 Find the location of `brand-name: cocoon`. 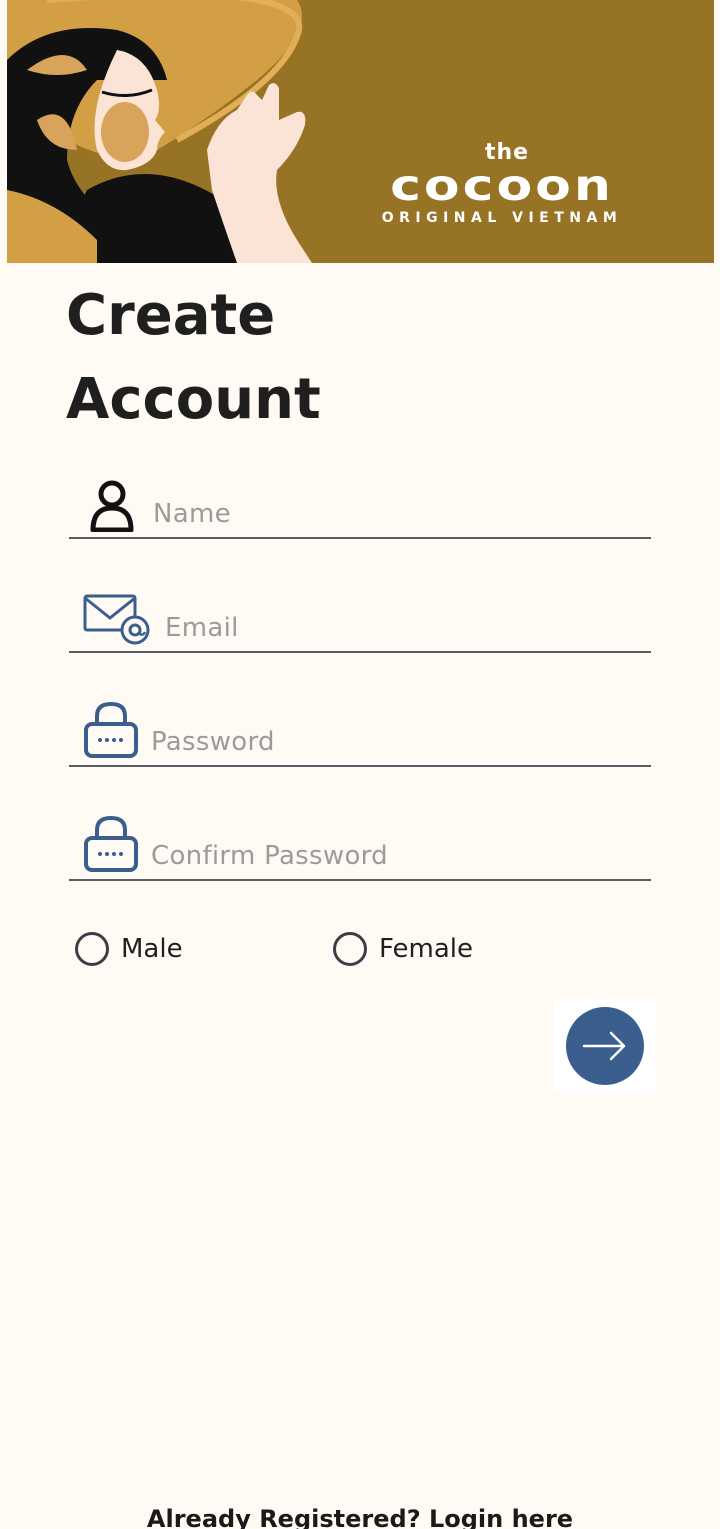

brand-name: cocoon is located at coordinates (502, 186).